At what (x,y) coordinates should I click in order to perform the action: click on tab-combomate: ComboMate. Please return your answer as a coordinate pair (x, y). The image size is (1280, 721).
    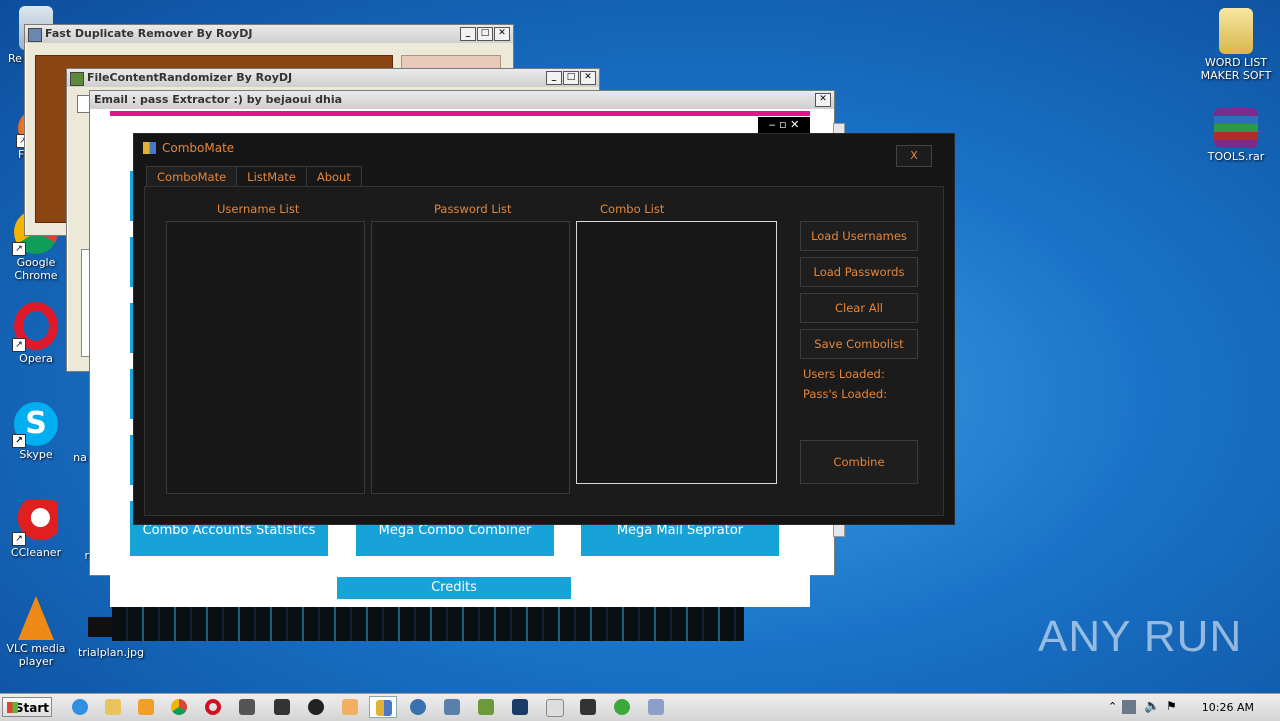
    Looking at the image, I should click on (192, 177).